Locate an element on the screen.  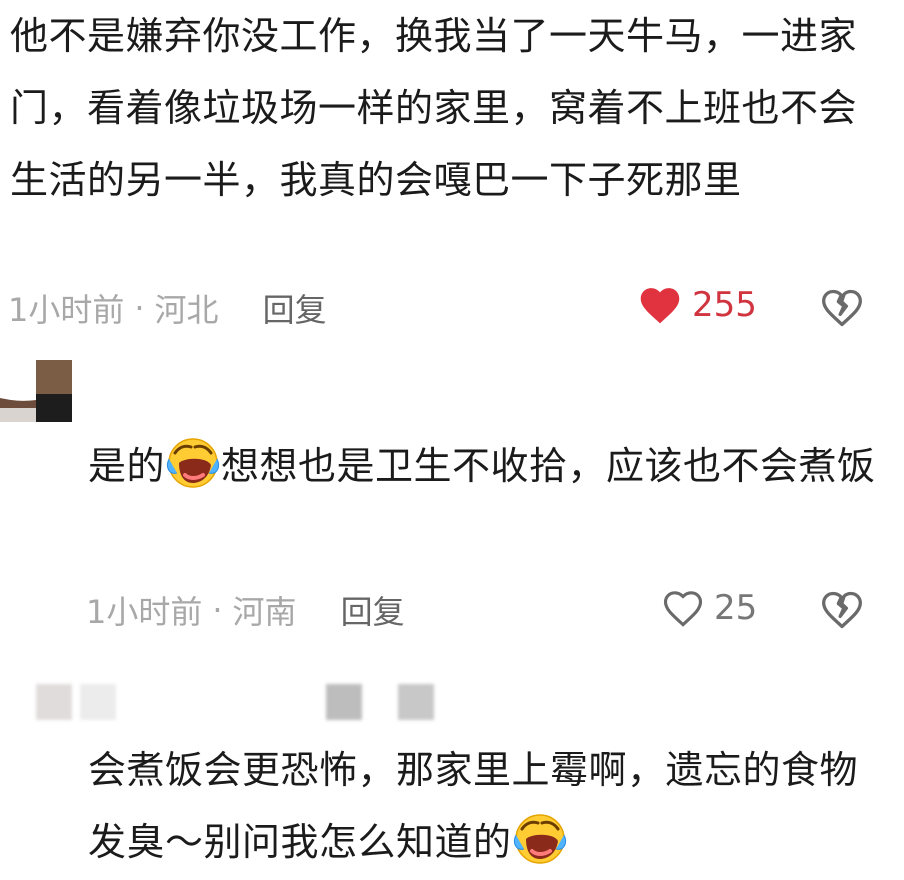
reply-time: 1小时前 is located at coordinates (144, 612).